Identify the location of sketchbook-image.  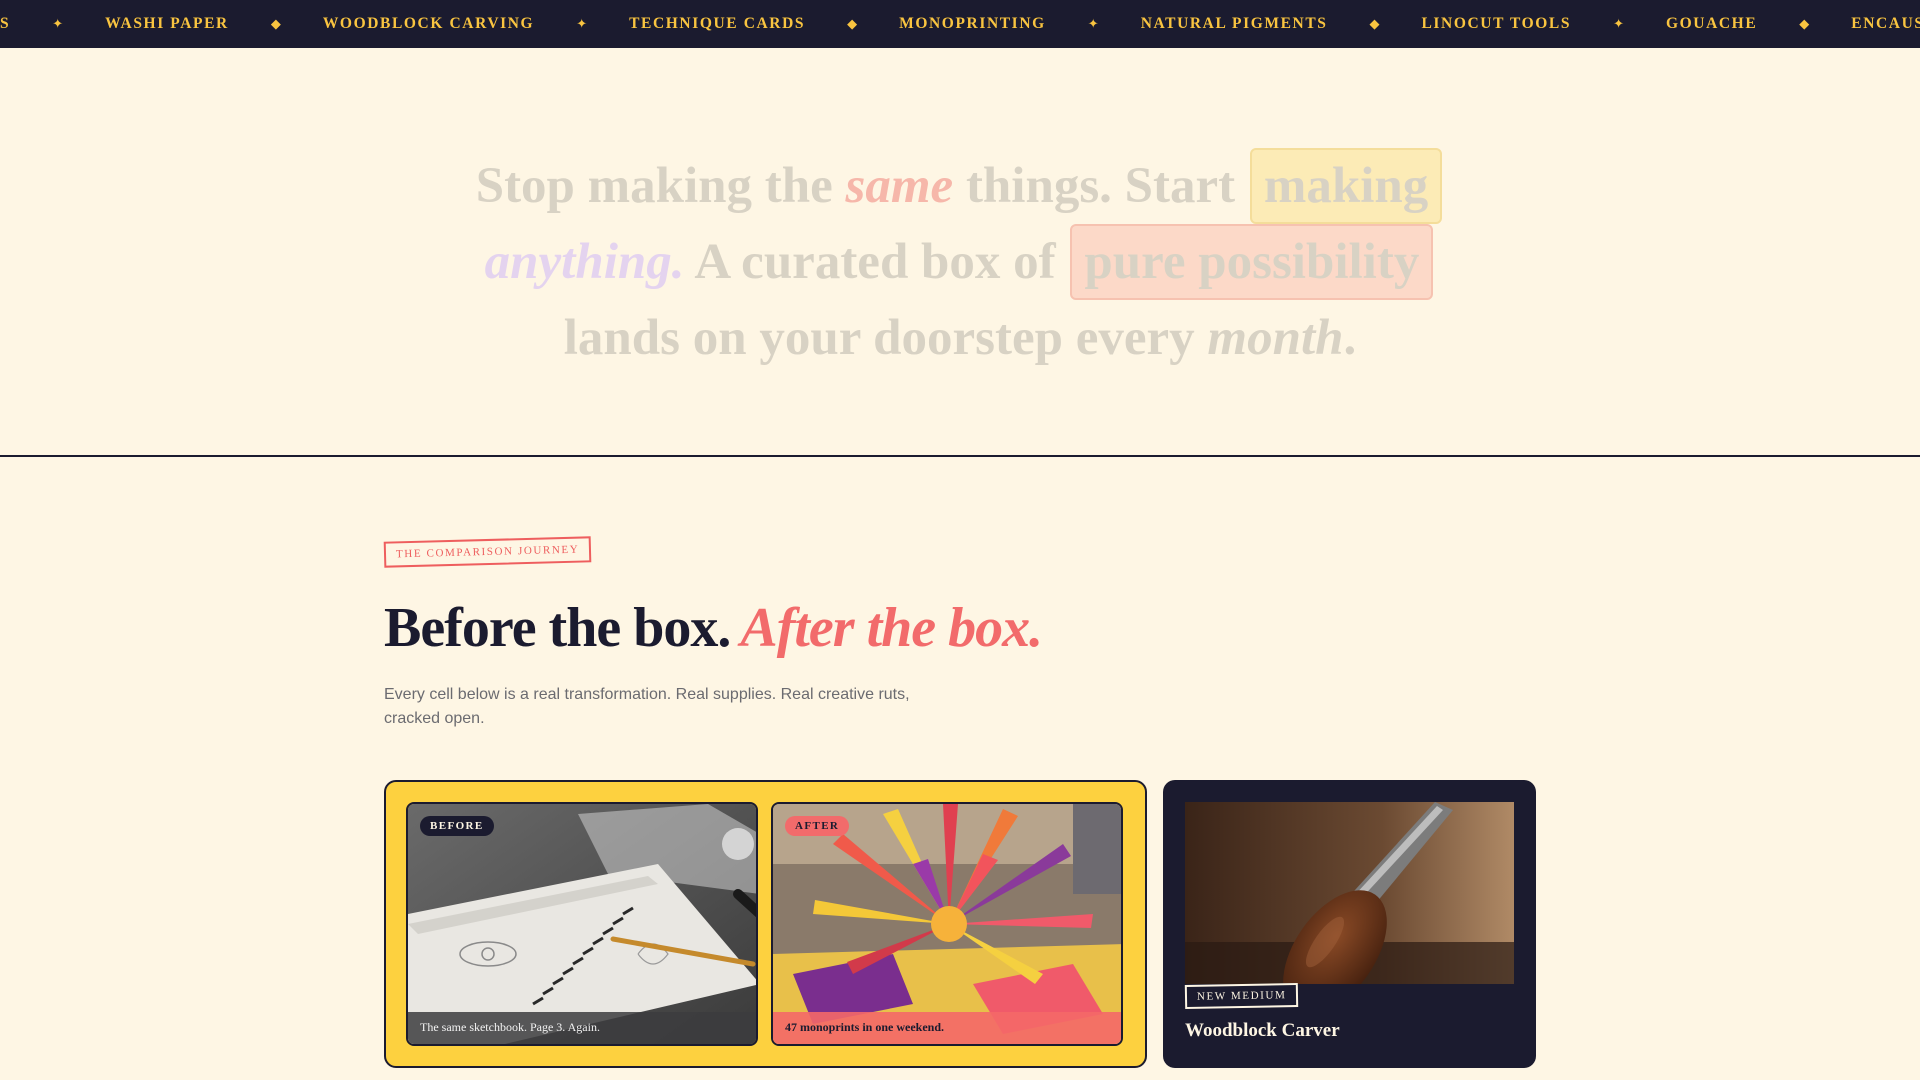
(582, 924).